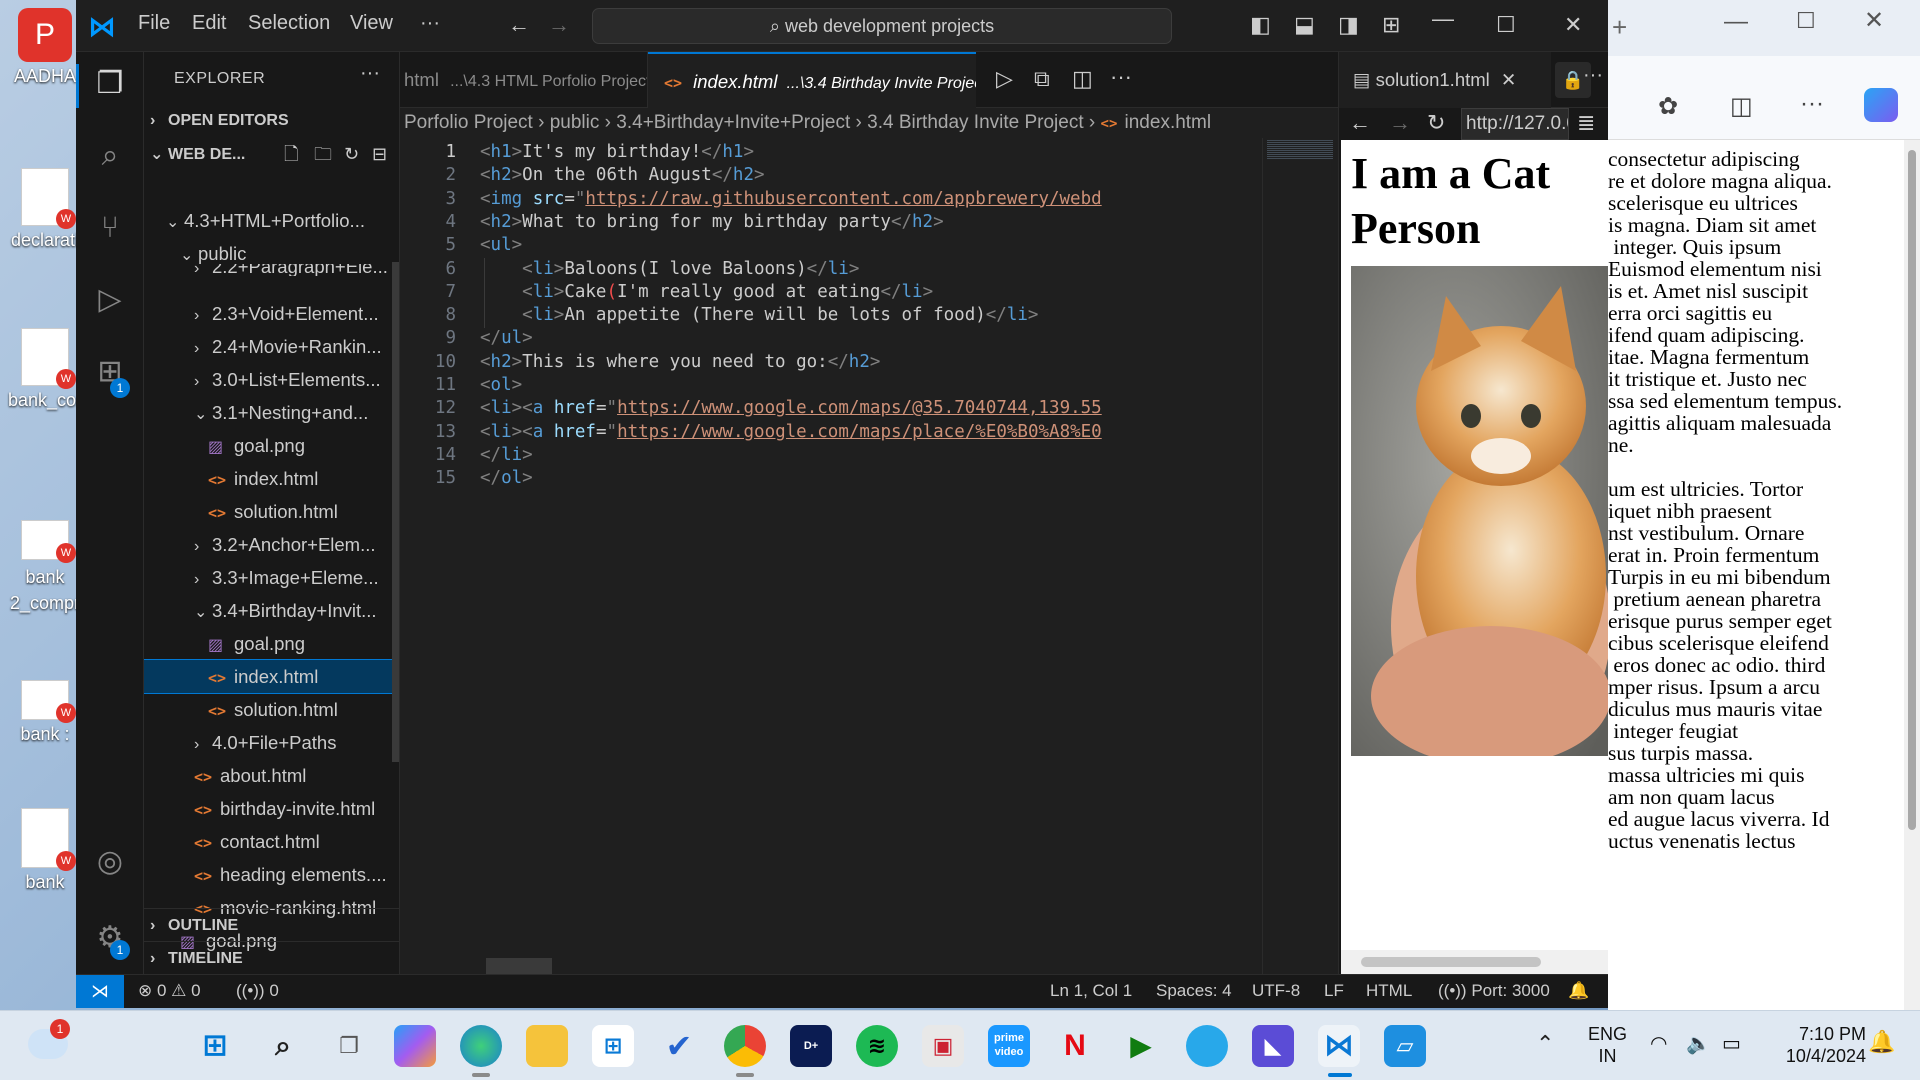  Describe the element at coordinates (271, 120) in the screenshot. I see `open-editors-section: › OPEN EDITORS` at that location.